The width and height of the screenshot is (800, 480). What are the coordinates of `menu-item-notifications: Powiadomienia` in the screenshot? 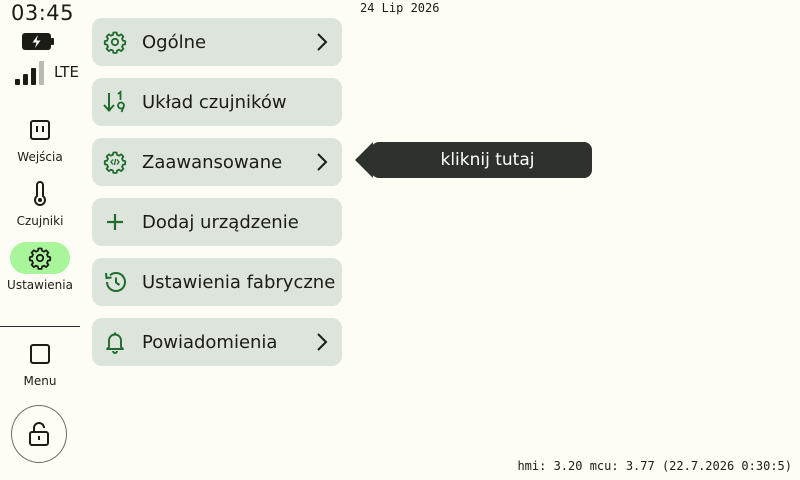 It's located at (217, 342).